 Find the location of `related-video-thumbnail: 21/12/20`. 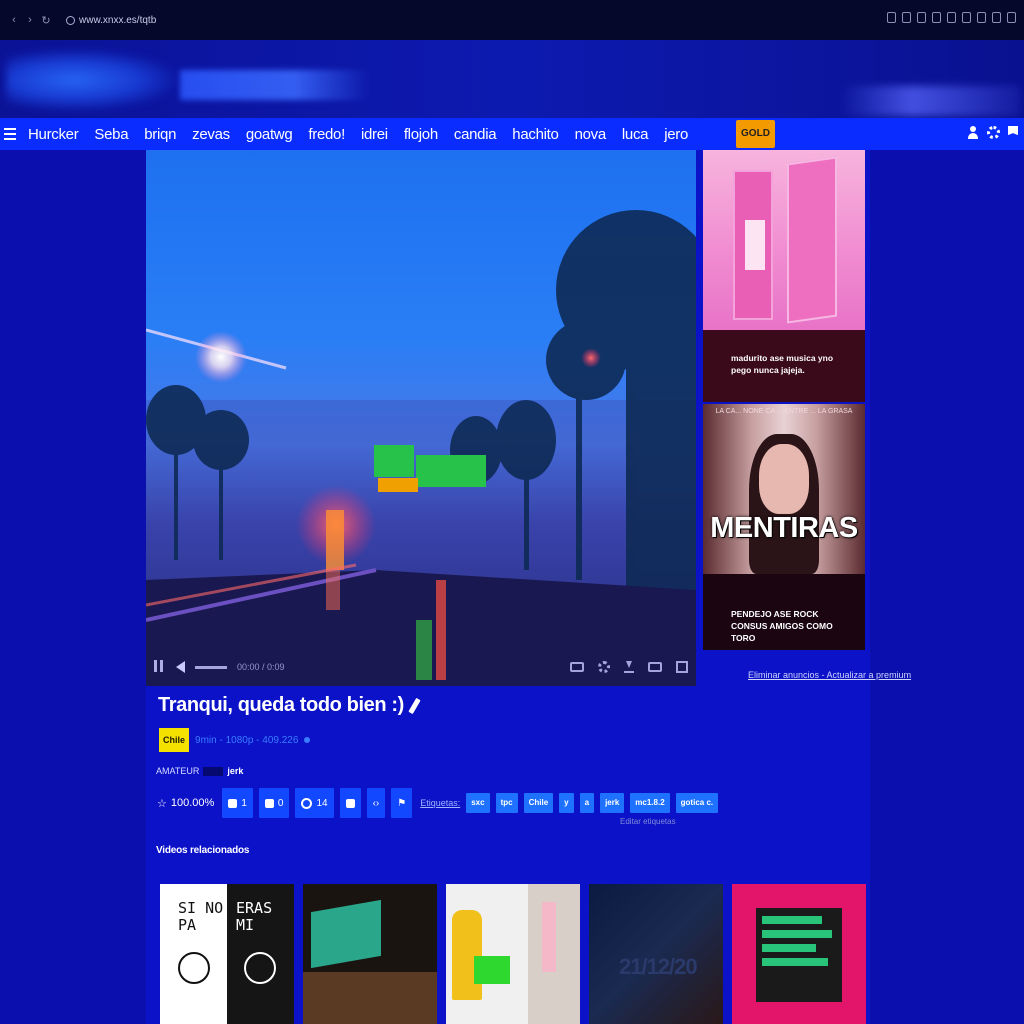

related-video-thumbnail: 21/12/20 is located at coordinates (656, 954).